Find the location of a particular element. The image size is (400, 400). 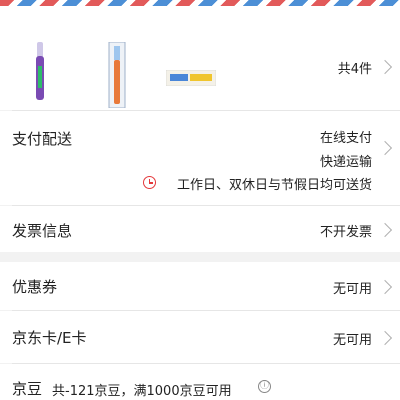

payment-method: 在线支付 is located at coordinates (345, 138).